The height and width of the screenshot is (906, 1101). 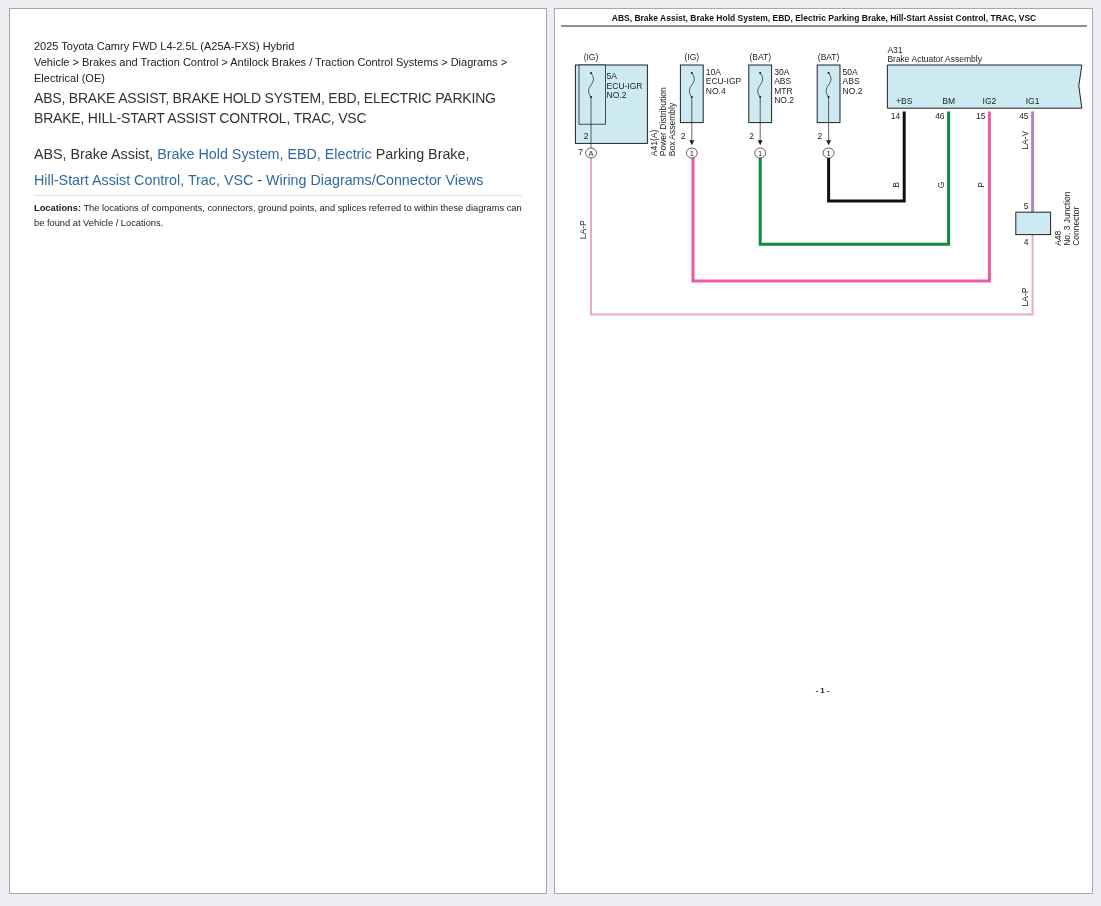 What do you see at coordinates (822, 690) in the screenshot?
I see `page-number: - 1 -` at bounding box center [822, 690].